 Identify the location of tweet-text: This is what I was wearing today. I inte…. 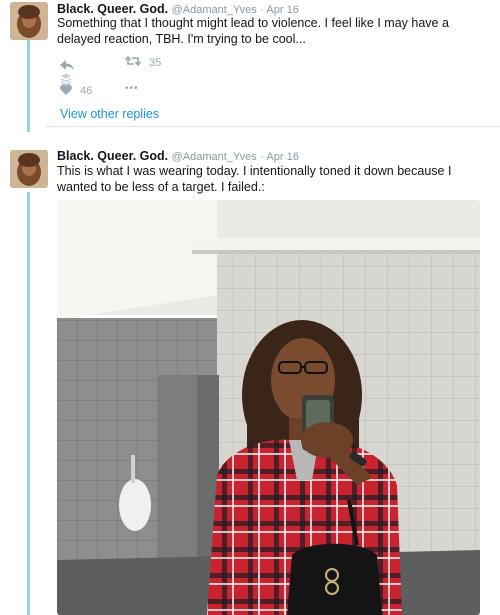
(254, 179).